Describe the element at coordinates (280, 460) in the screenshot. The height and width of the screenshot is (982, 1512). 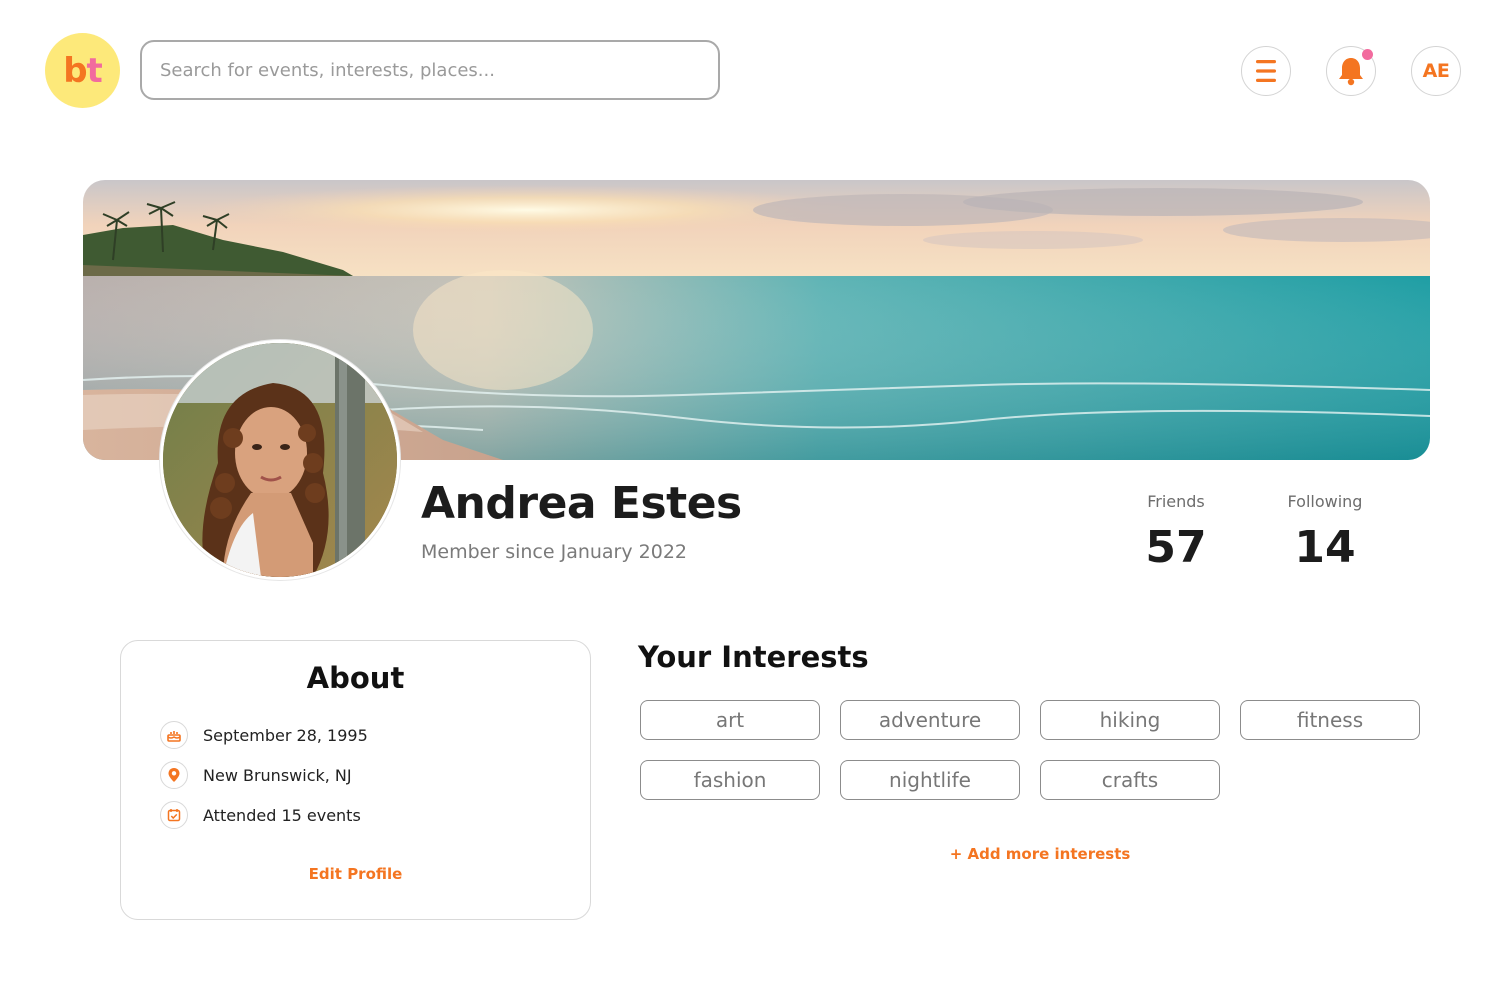
I see `profile-picture` at that location.